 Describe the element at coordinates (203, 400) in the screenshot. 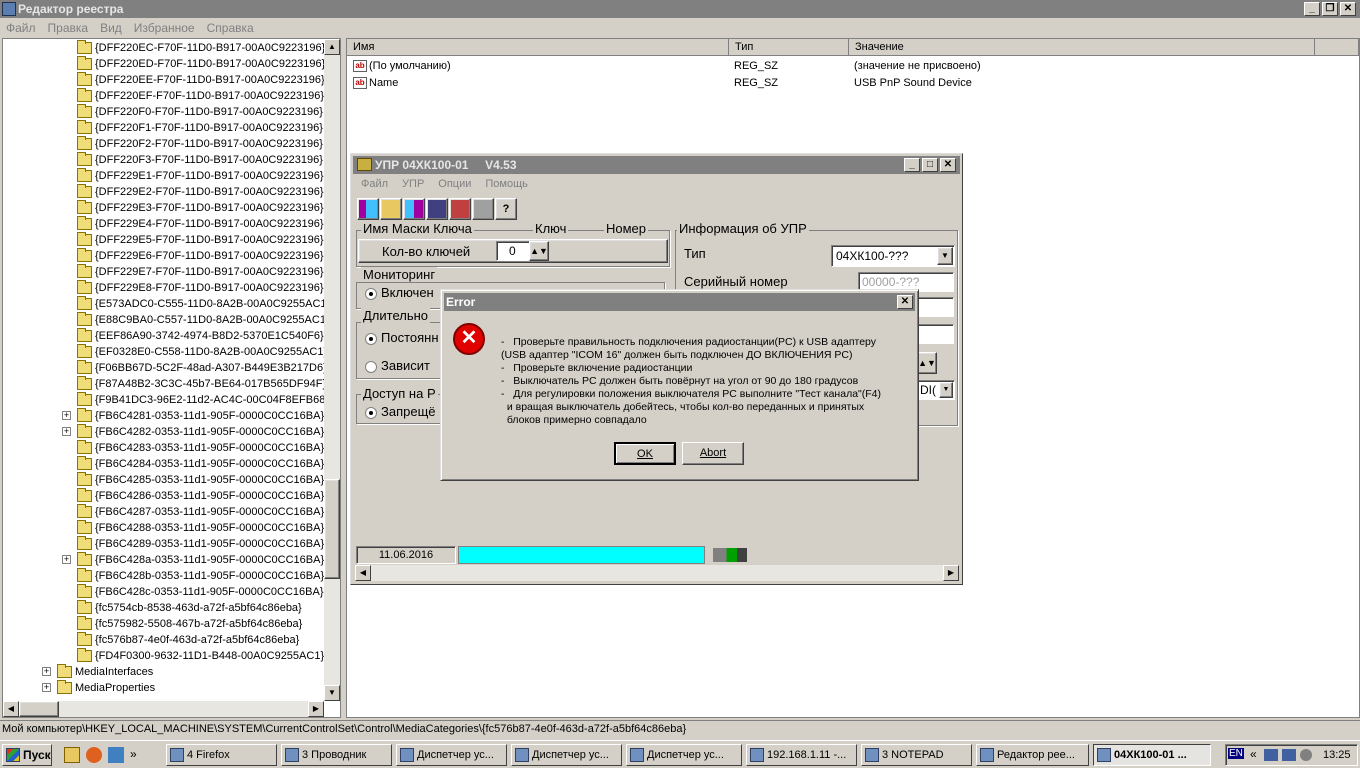

I see `tree-item: {F9B41DC3-96E2-11d2-AC4C-00C04F8EFB68}` at that location.